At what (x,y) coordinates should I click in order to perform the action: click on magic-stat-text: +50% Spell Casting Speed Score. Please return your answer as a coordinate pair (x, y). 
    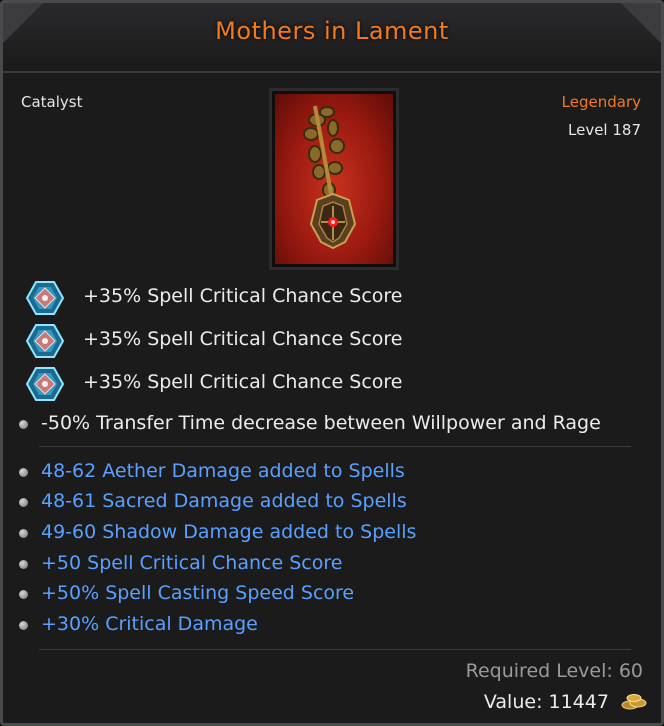
    Looking at the image, I should click on (198, 593).